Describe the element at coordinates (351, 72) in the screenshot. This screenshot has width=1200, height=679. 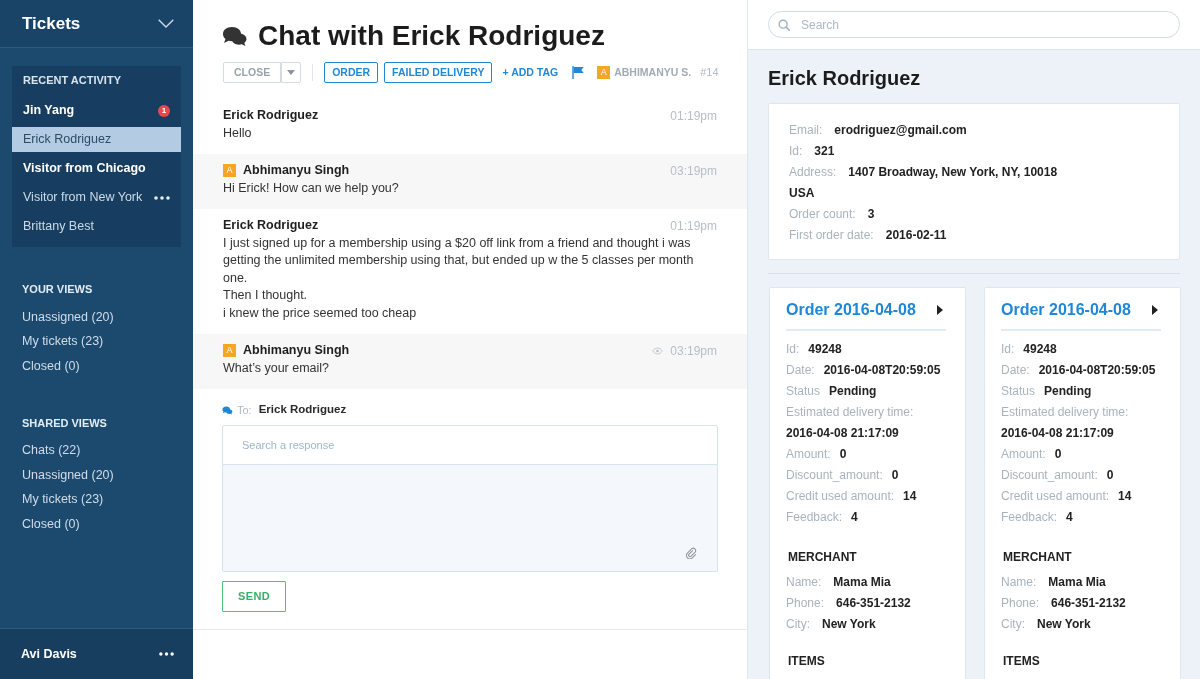
I see `tag-button: ORDER` at that location.